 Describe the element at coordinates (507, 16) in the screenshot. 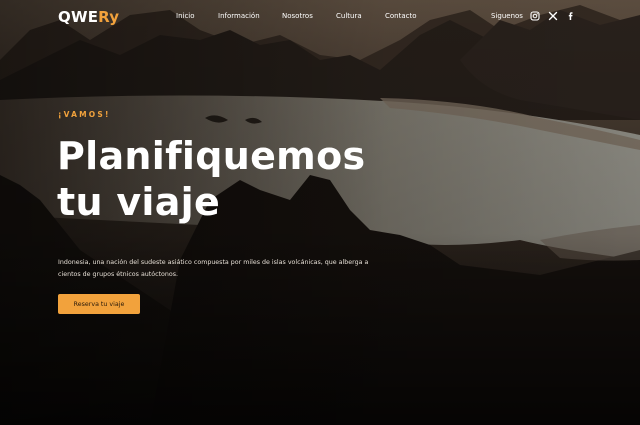

I see `social-label: Siguenos` at that location.